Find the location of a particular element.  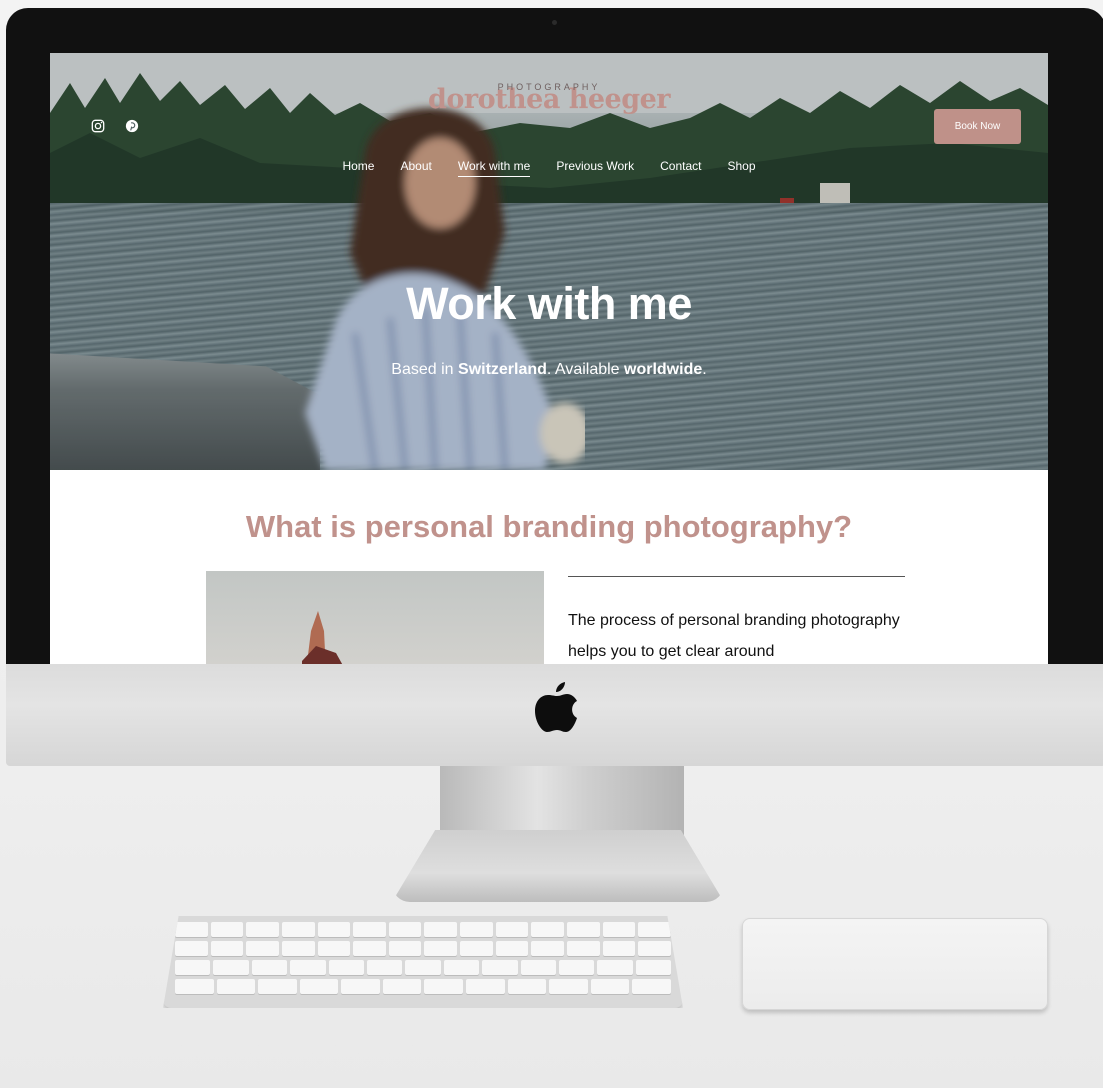

social-links is located at coordinates (115, 126).